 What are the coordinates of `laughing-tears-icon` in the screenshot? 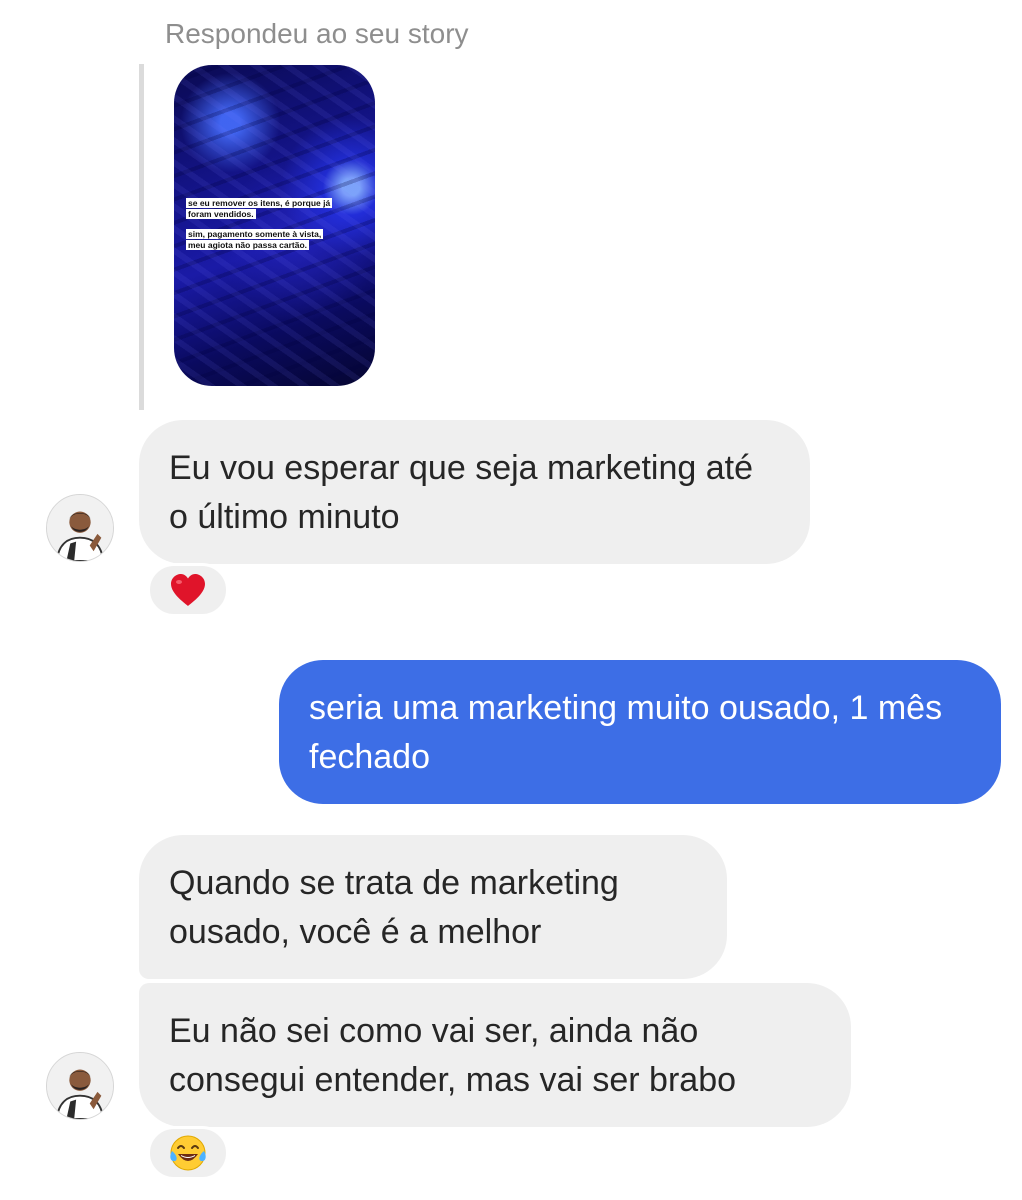 It's located at (188, 1153).